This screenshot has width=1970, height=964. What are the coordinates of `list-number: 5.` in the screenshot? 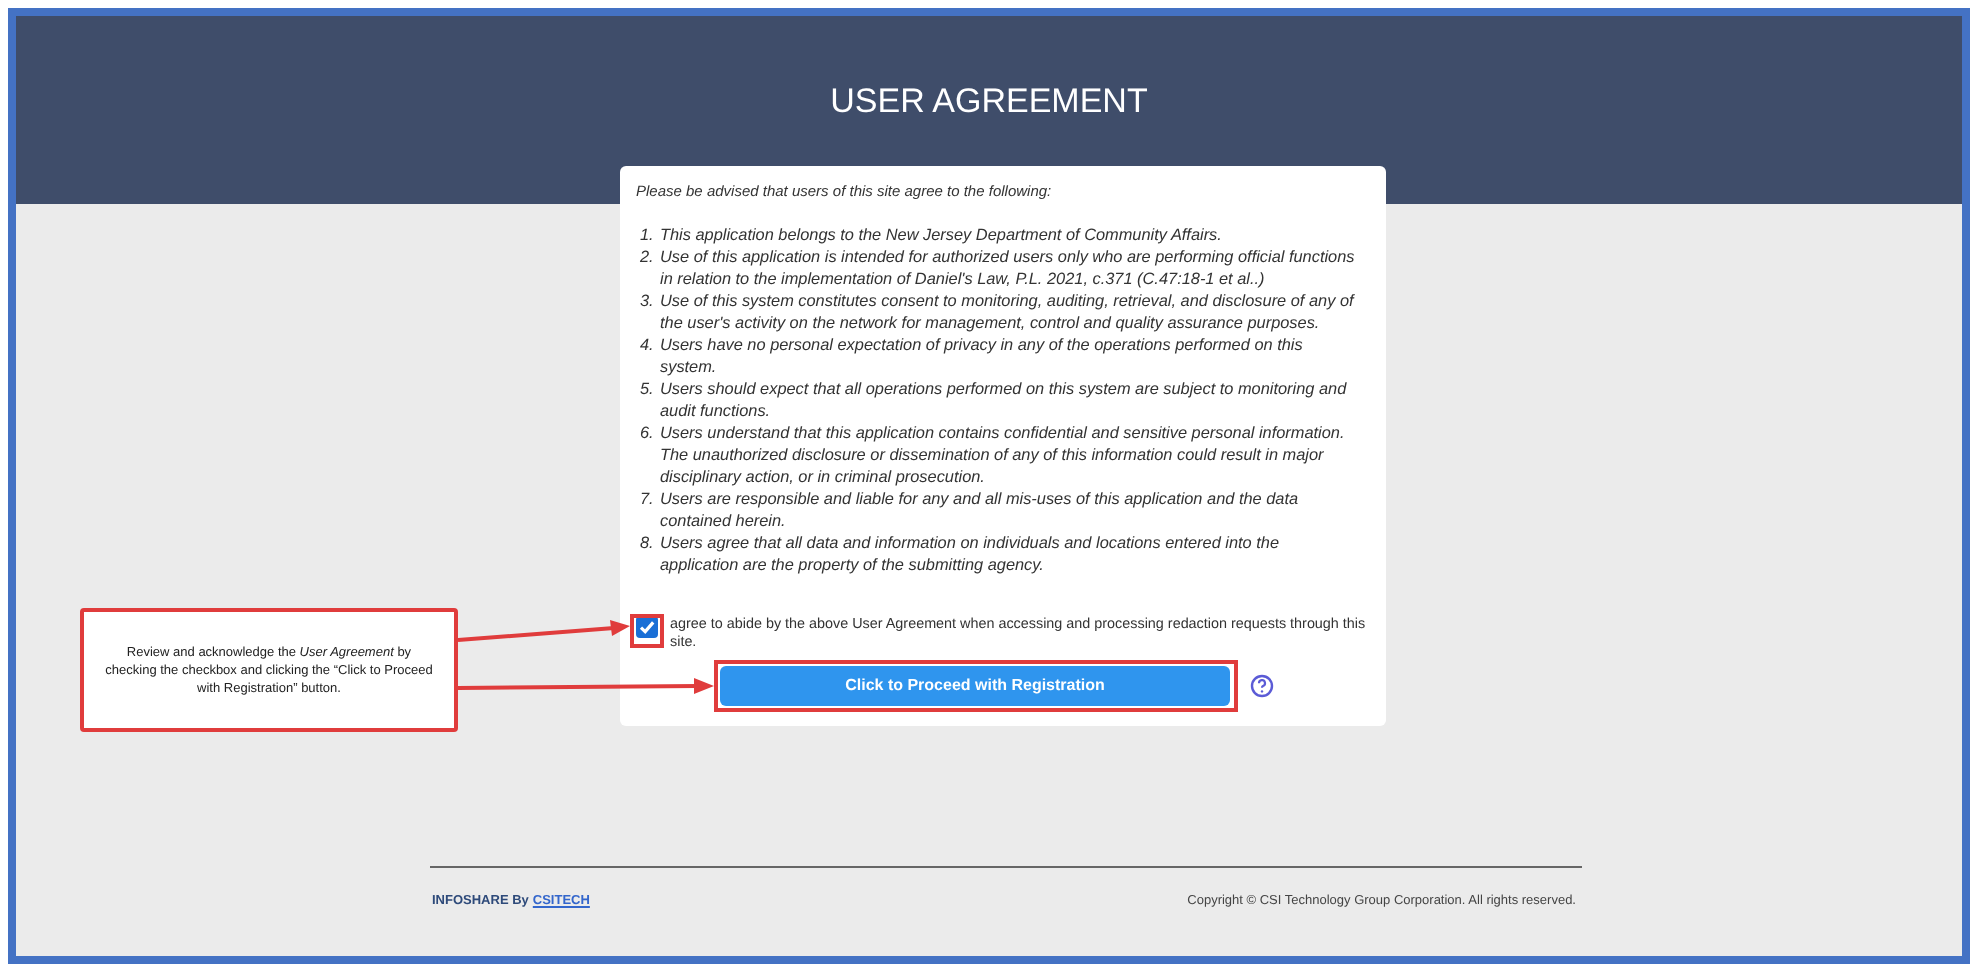 It's located at (648, 390).